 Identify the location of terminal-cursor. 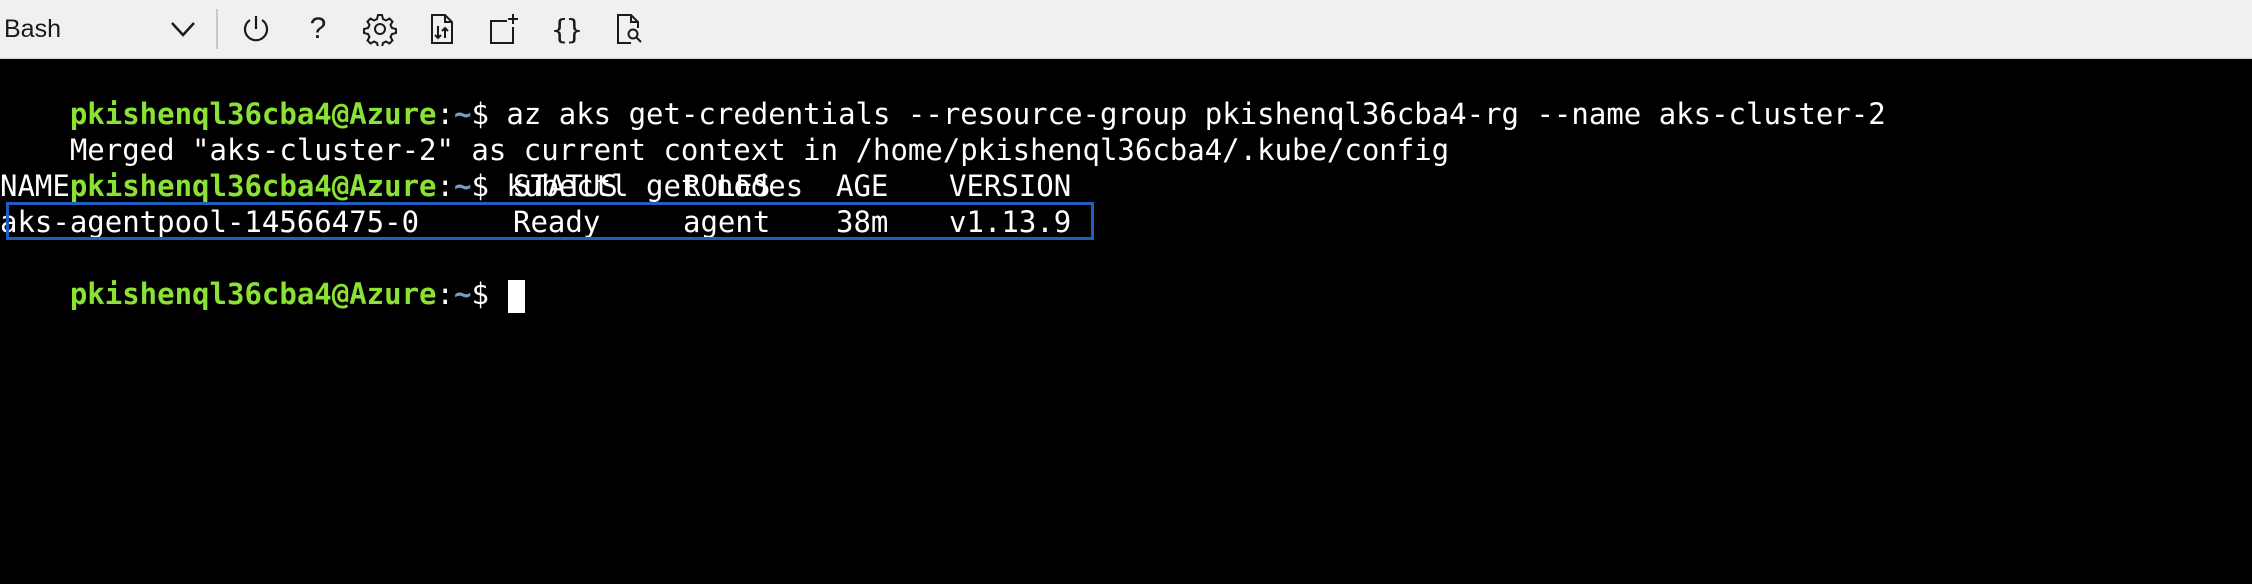
(517, 296).